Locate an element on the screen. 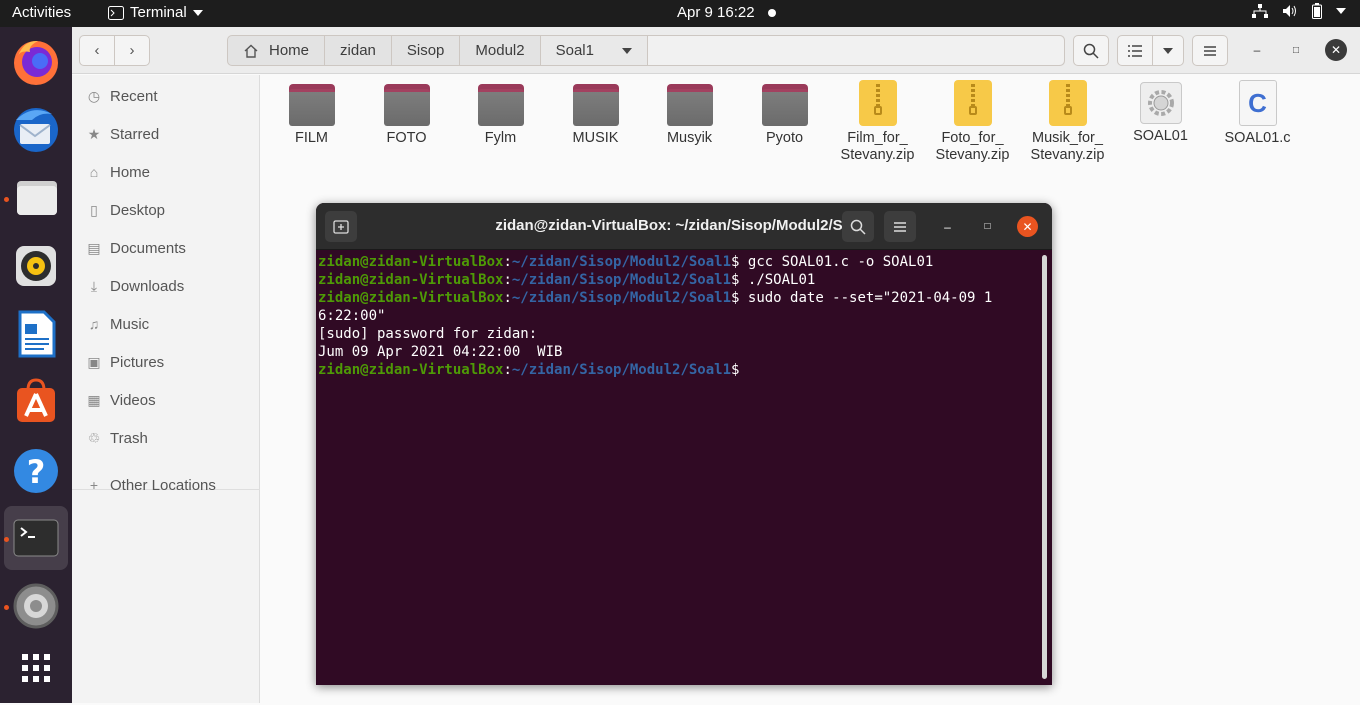  sidebar-item-home: ⌂ Home is located at coordinates (118, 172).